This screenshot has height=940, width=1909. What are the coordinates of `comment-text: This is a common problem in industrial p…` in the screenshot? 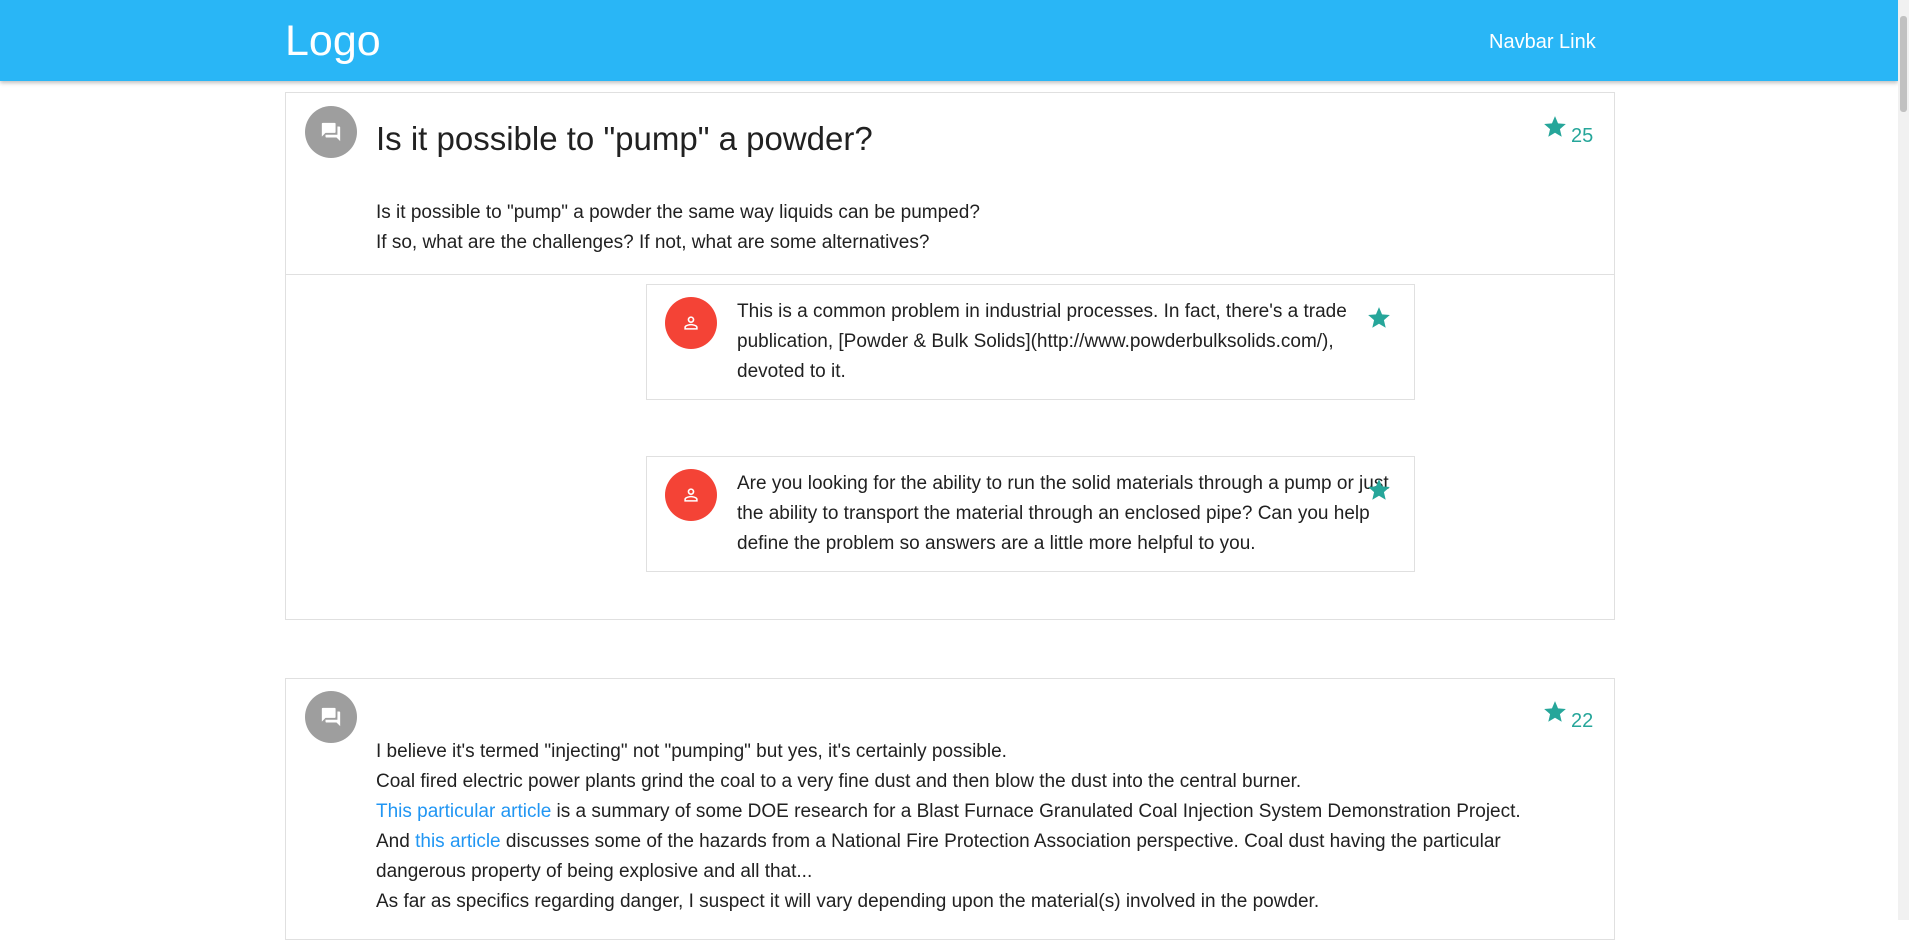 It's located at (1042, 341).